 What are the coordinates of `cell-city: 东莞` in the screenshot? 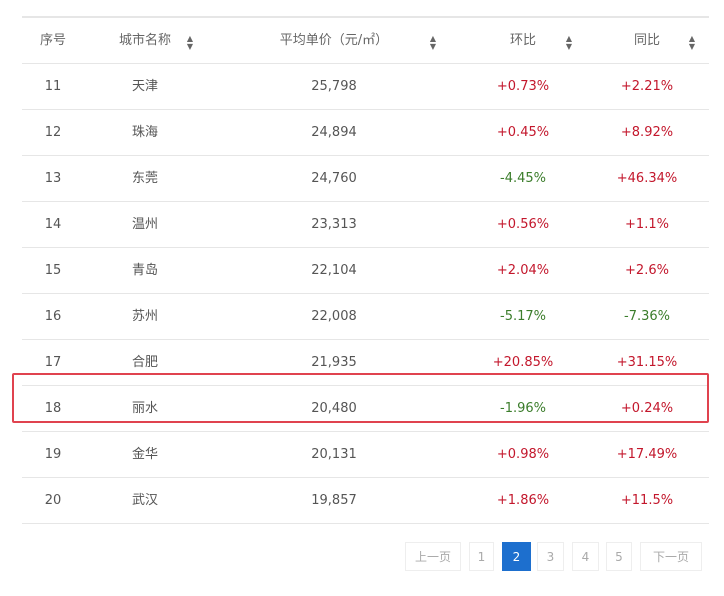 It's located at (145, 178).